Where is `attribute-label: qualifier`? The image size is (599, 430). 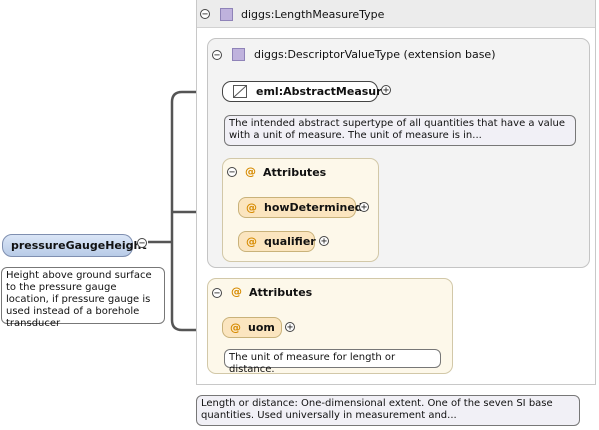
attribute-label: qualifier is located at coordinates (290, 241).